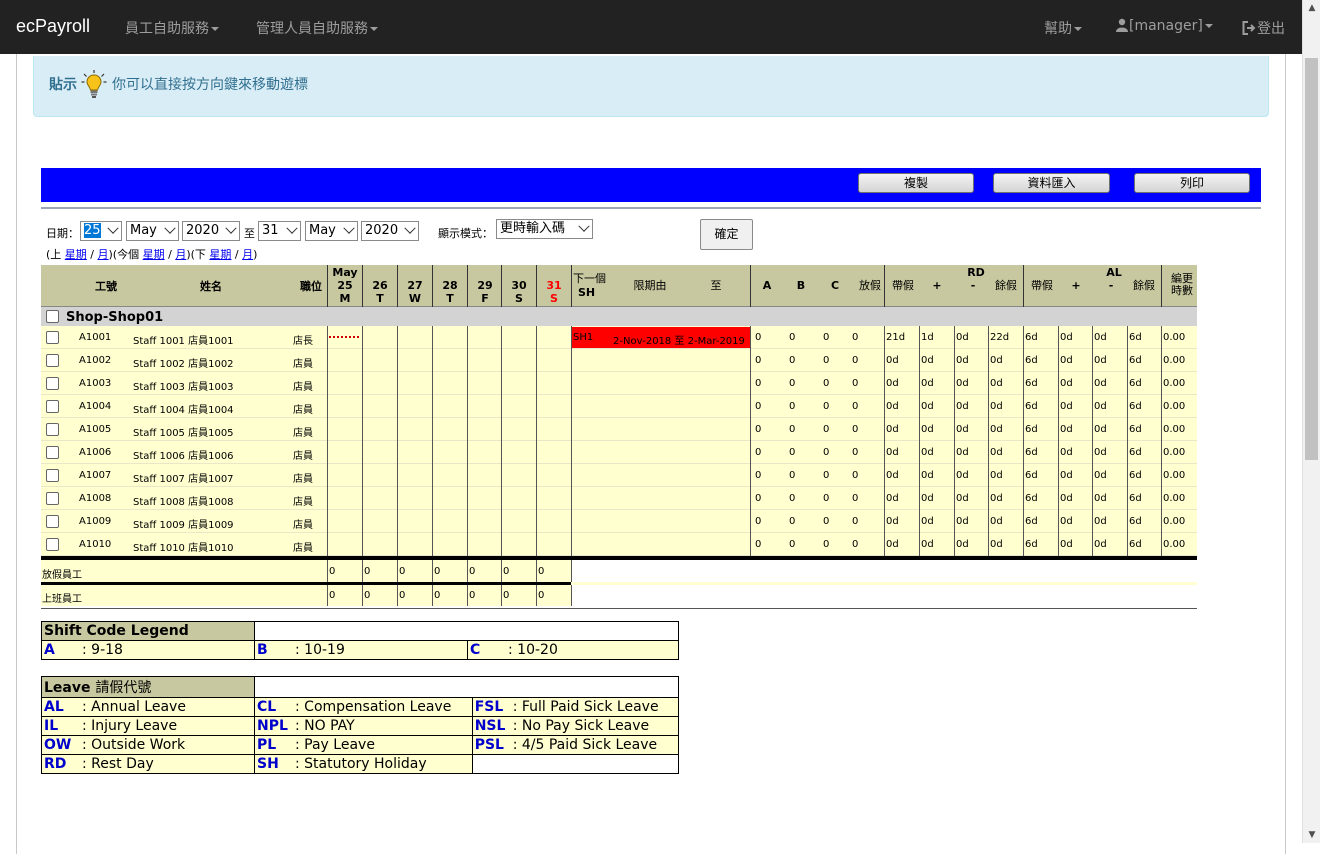 The image size is (1320, 854). Describe the element at coordinates (1263, 28) in the screenshot. I see `logout-link: 登出` at that location.